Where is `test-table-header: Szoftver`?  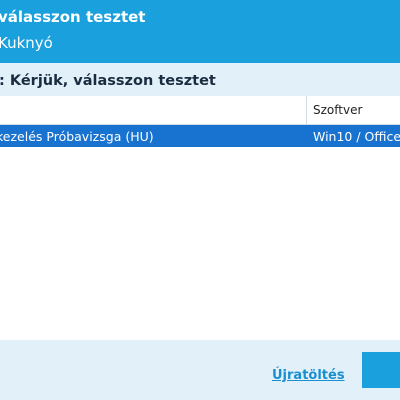
test-table-header: Szoftver is located at coordinates (200, 110).